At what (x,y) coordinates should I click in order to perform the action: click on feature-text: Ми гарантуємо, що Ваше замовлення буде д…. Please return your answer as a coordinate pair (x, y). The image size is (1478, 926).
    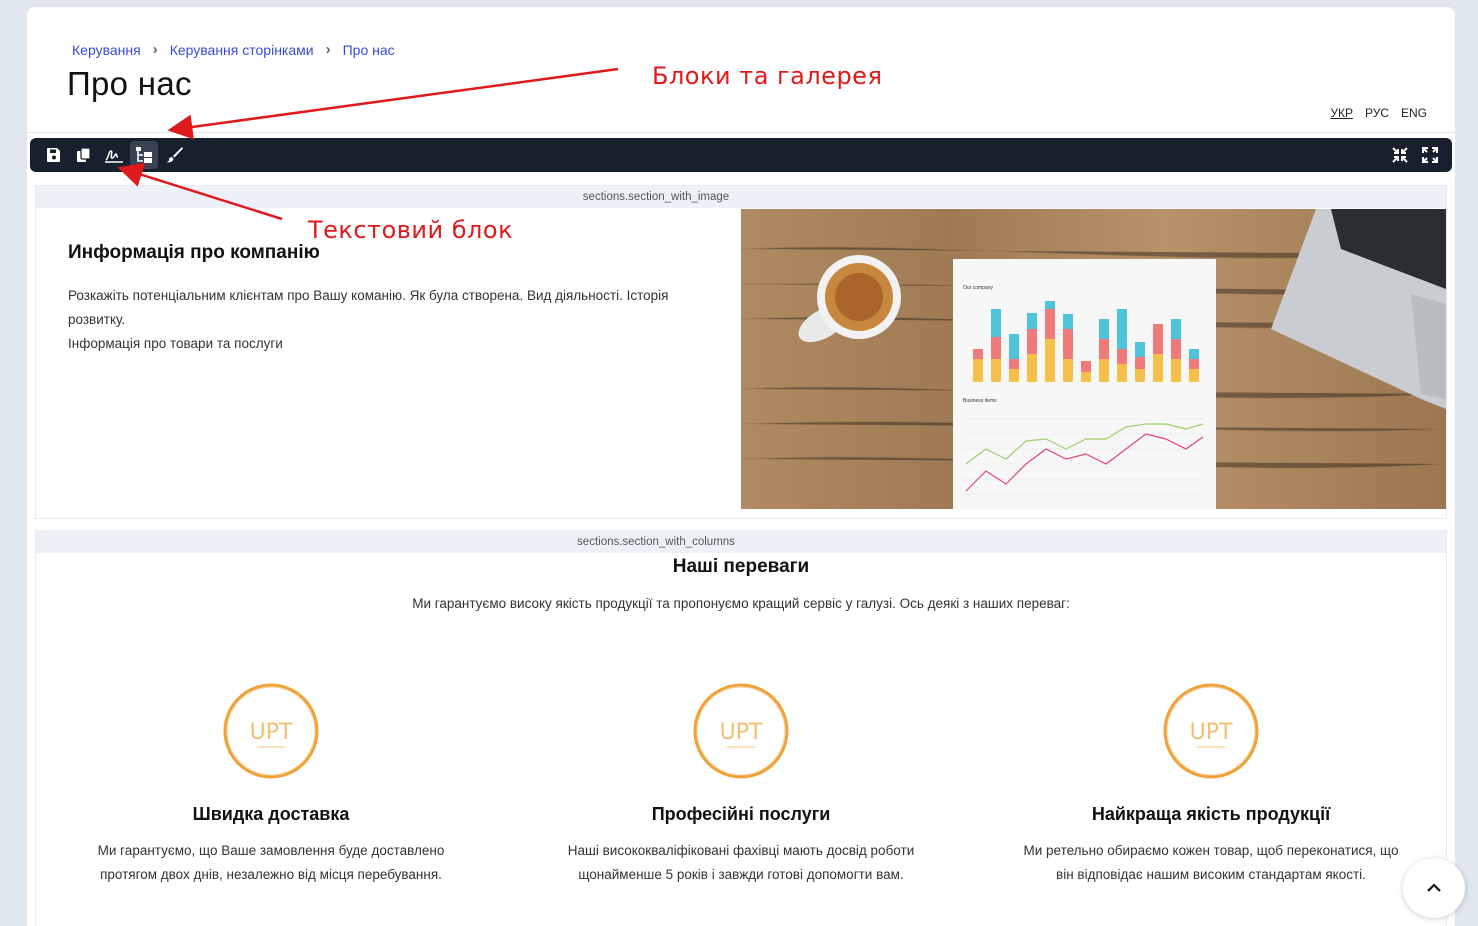
    Looking at the image, I should click on (271, 862).